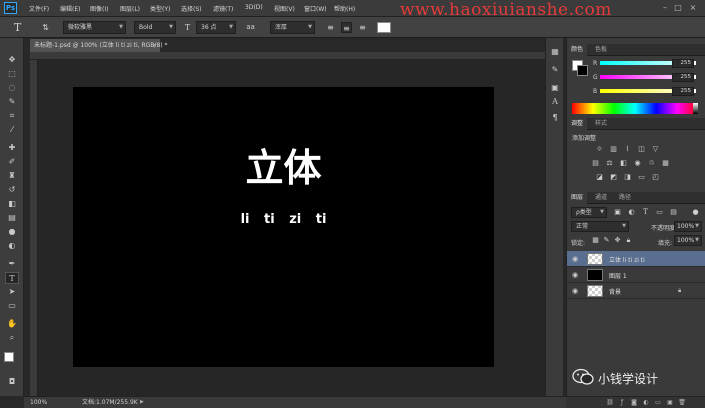  What do you see at coordinates (595, 240) in the screenshot?
I see `lock-transparent-icon: ▦` at bounding box center [595, 240].